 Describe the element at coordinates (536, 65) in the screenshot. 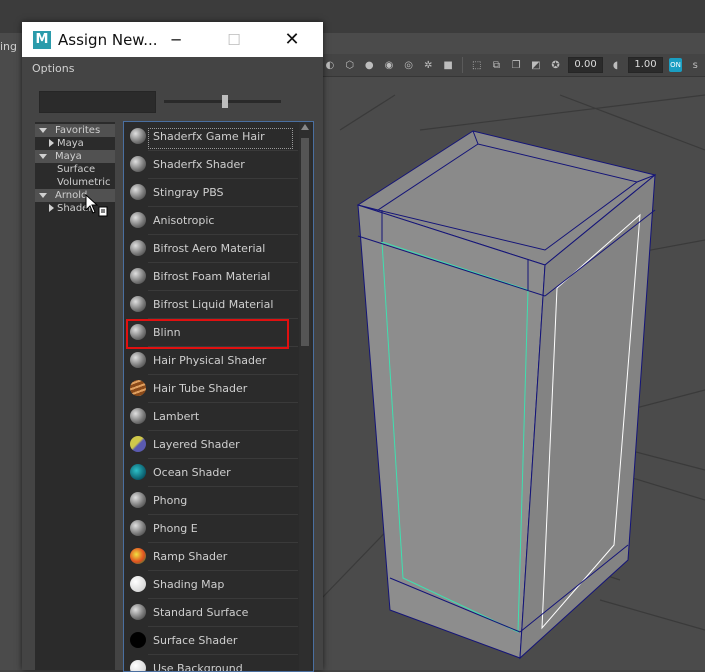

I see `scale-icon: ◩` at that location.